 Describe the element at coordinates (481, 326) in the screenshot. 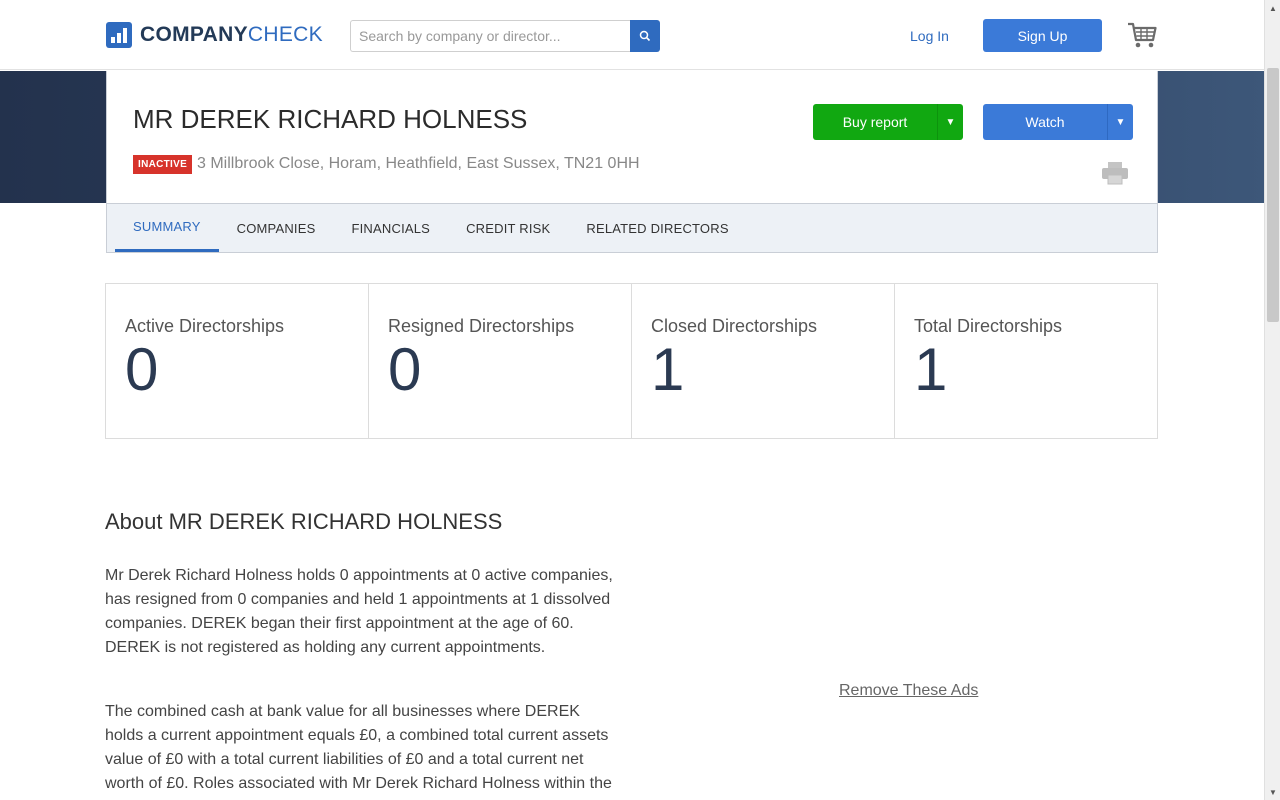

I see `stat-label: Resigned Directorships` at that location.